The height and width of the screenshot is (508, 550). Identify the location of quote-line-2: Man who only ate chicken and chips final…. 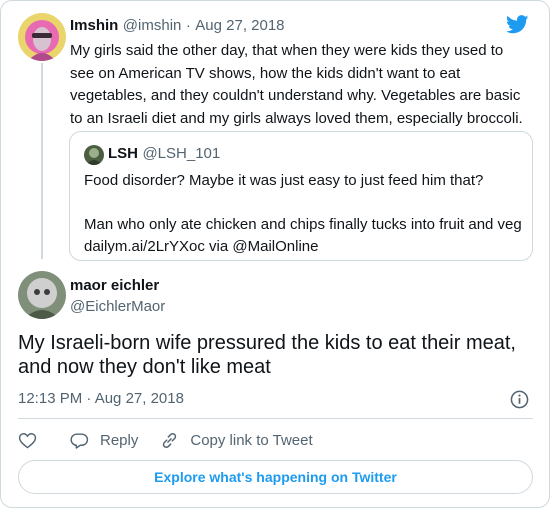
(303, 224).